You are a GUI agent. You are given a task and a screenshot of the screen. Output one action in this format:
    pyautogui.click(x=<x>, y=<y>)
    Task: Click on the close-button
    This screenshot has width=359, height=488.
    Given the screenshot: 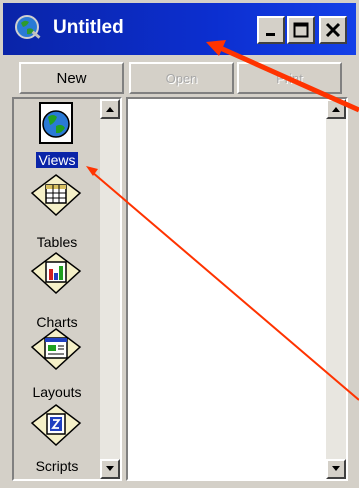 What is the action you would take?
    pyautogui.click(x=333, y=30)
    